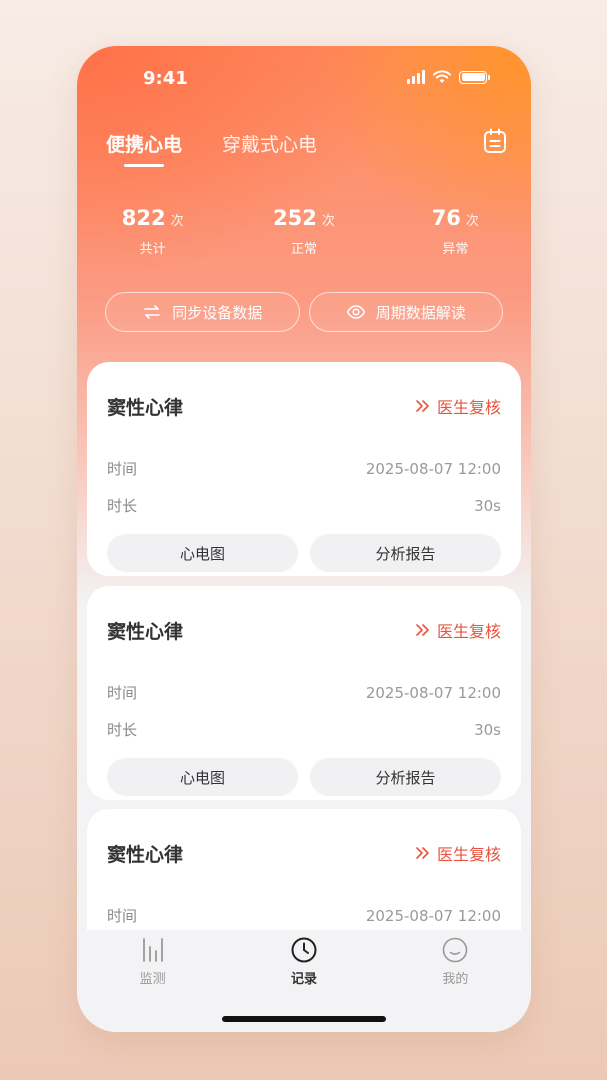 This screenshot has width=607, height=1080. Describe the element at coordinates (269, 148) in the screenshot. I see `tab-wearable-ecg: 穿戴式心电` at that location.